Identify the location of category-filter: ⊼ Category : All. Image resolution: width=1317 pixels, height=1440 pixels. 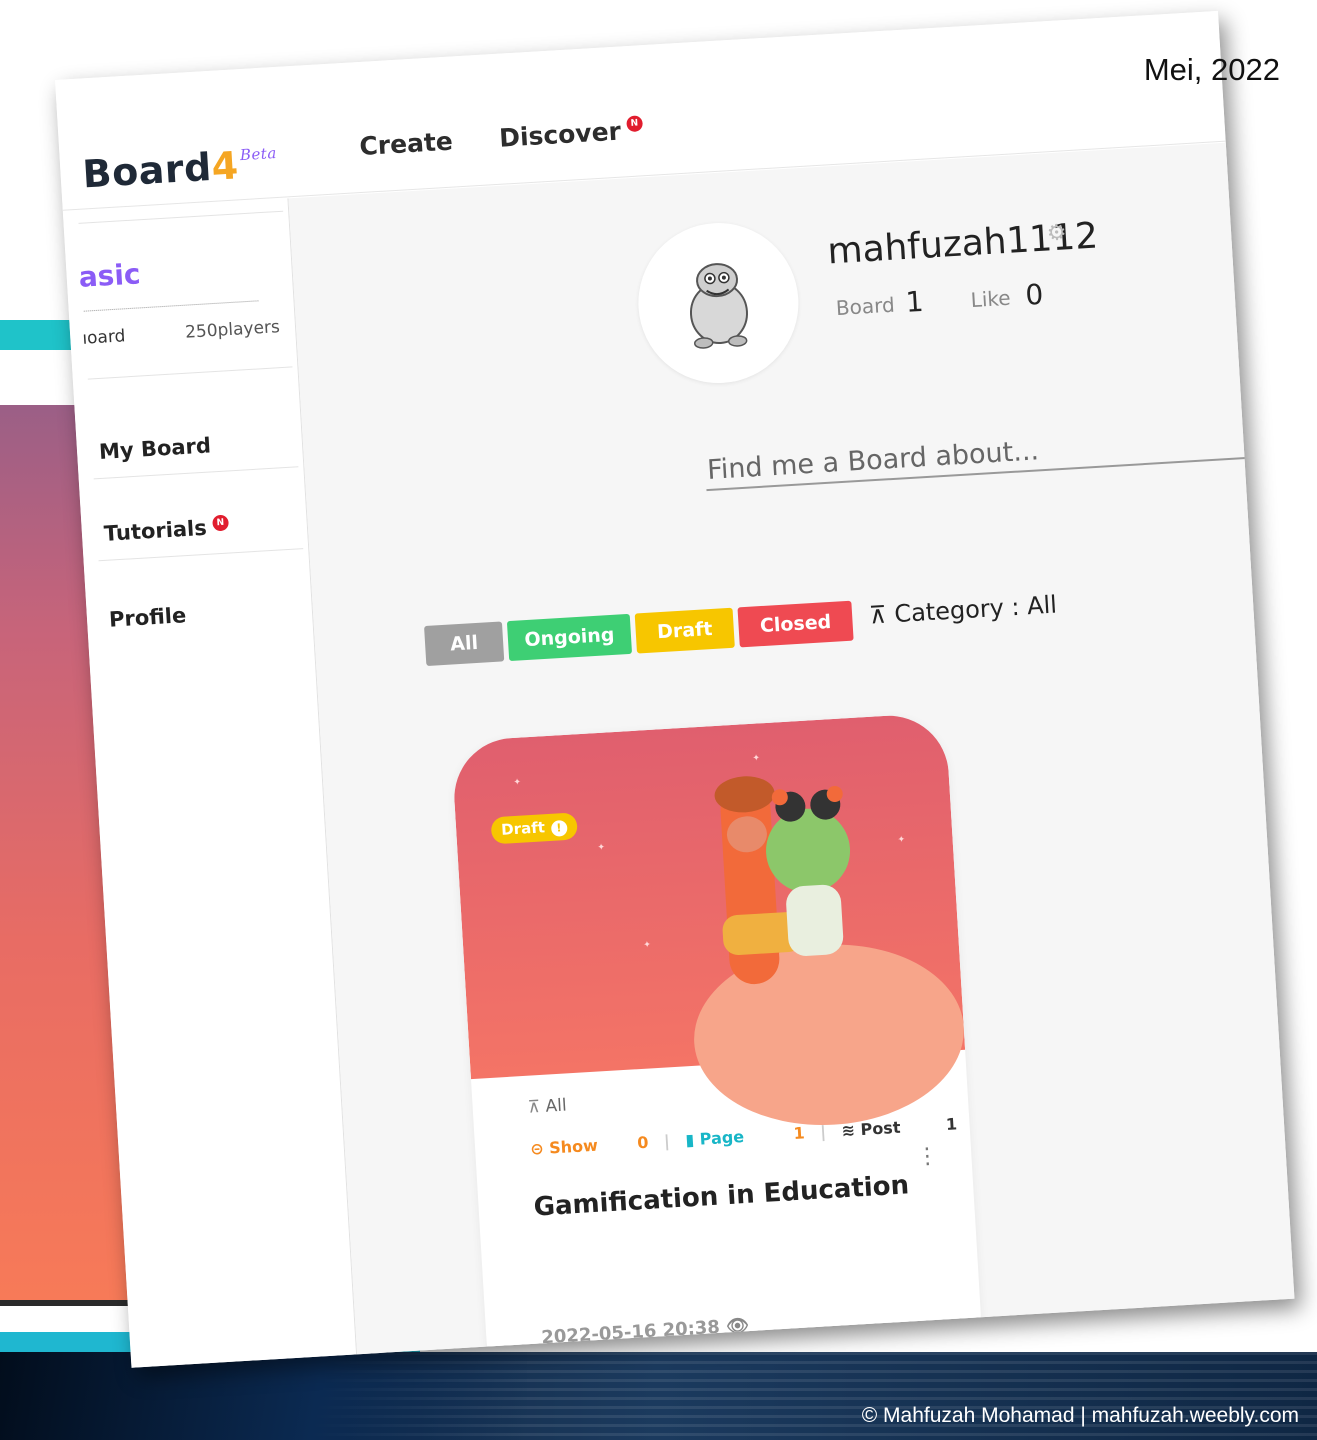
(962, 610).